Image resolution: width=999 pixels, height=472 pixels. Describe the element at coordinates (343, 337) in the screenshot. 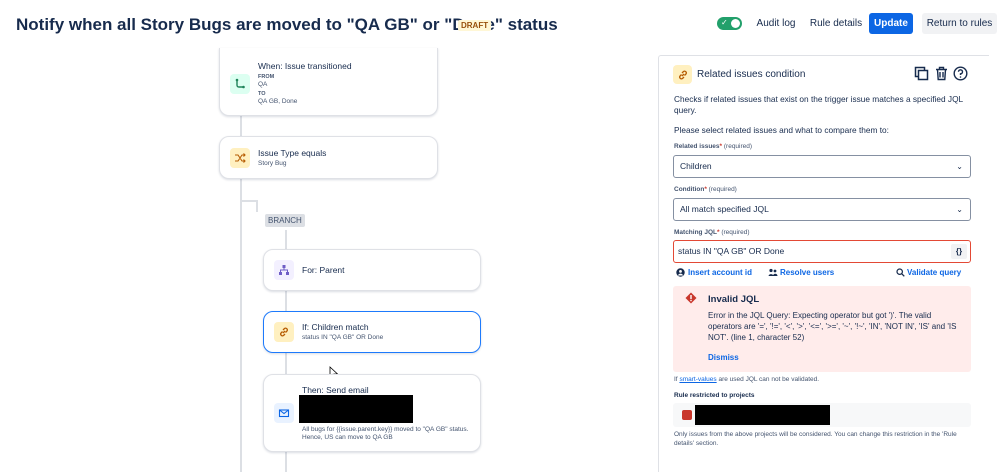

I see `if-children-subtitle: status IN "QA GB" OR Done` at that location.